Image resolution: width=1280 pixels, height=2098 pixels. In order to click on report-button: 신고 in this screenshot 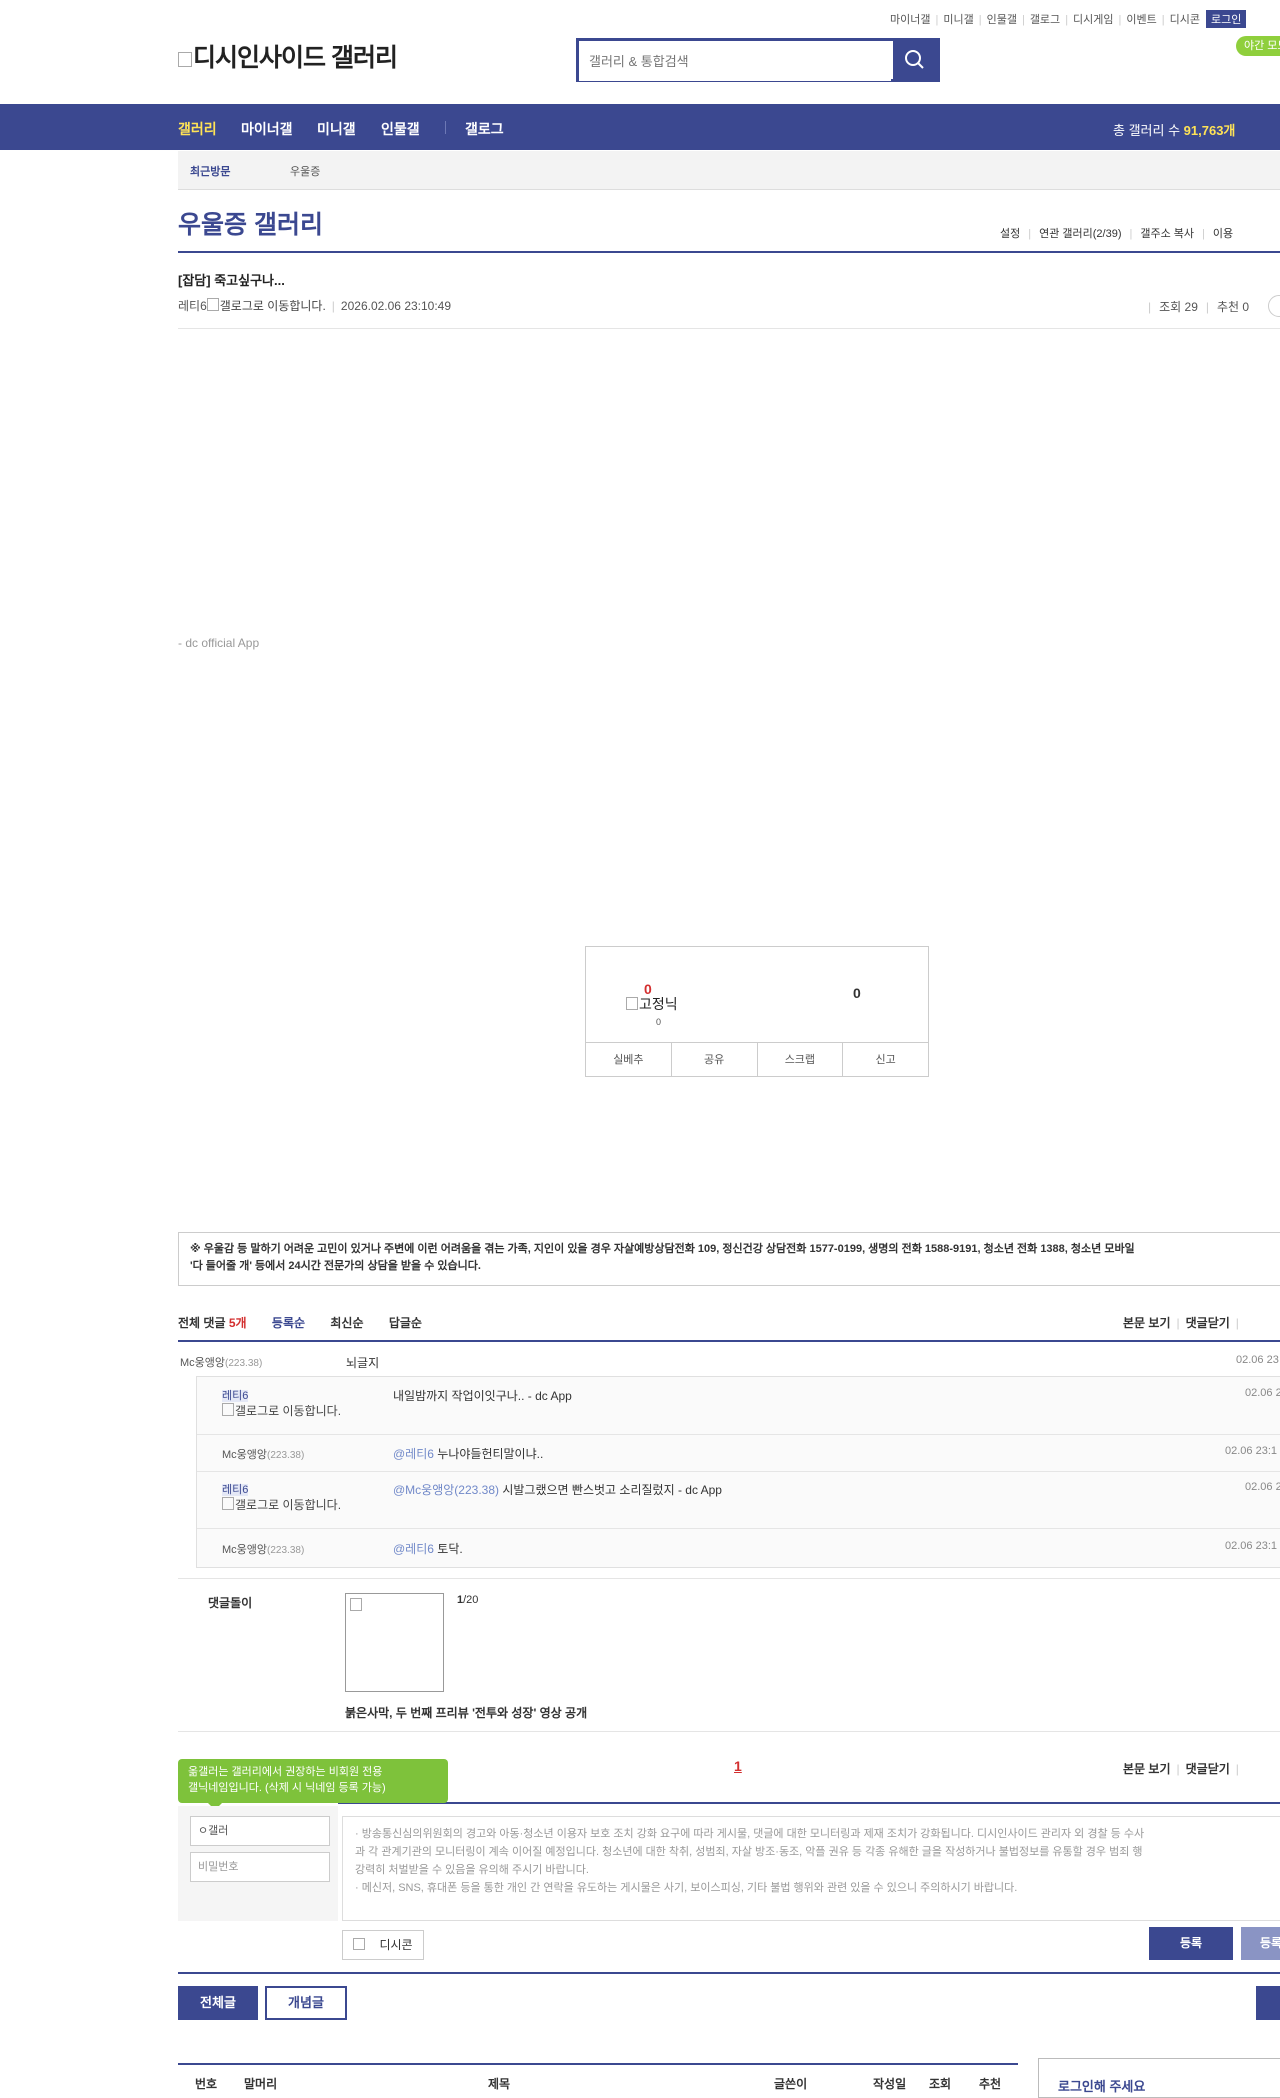, I will do `click(885, 1060)`.